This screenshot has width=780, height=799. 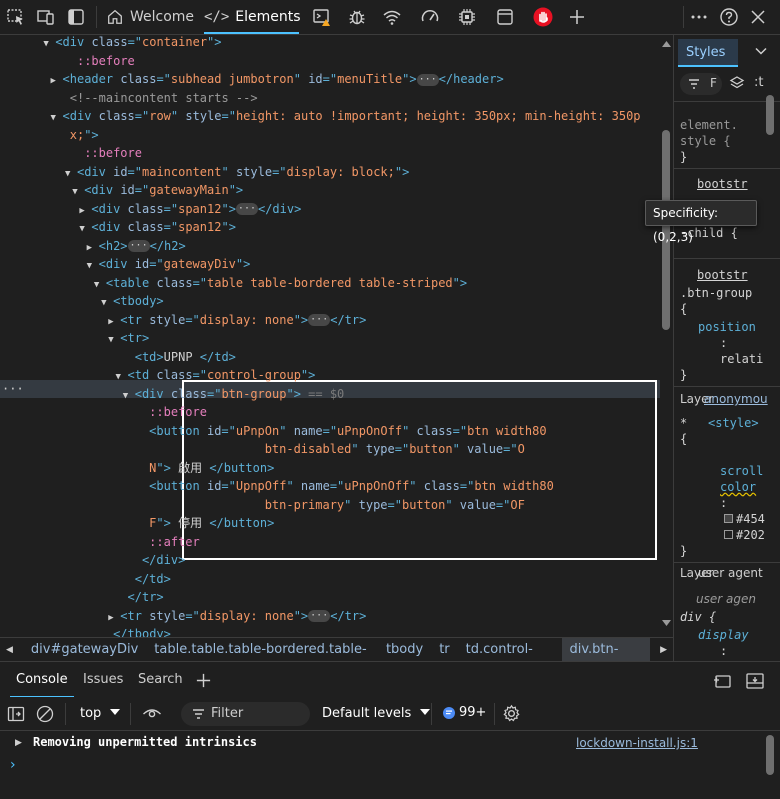 I want to click on log-levels-select: Default levels, so click(x=376, y=713).